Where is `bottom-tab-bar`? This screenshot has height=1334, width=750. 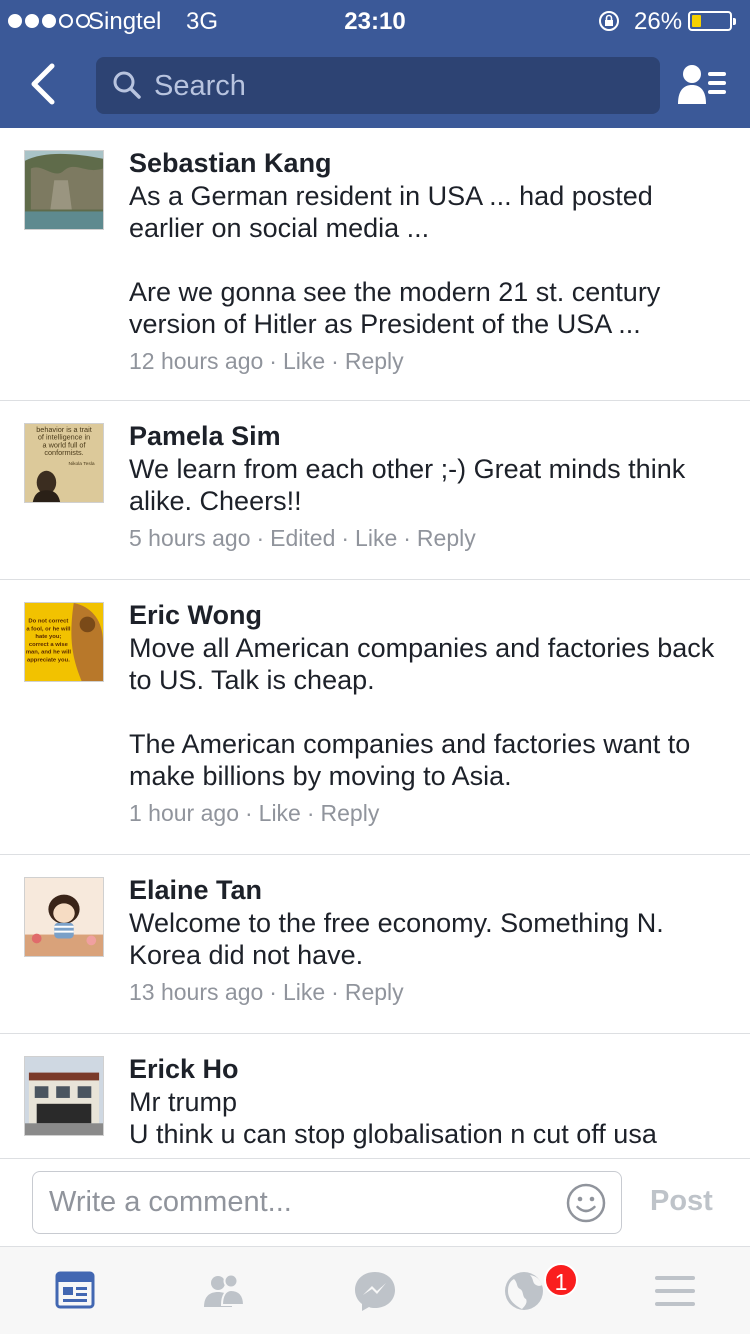 bottom-tab-bar is located at coordinates (375, 1290).